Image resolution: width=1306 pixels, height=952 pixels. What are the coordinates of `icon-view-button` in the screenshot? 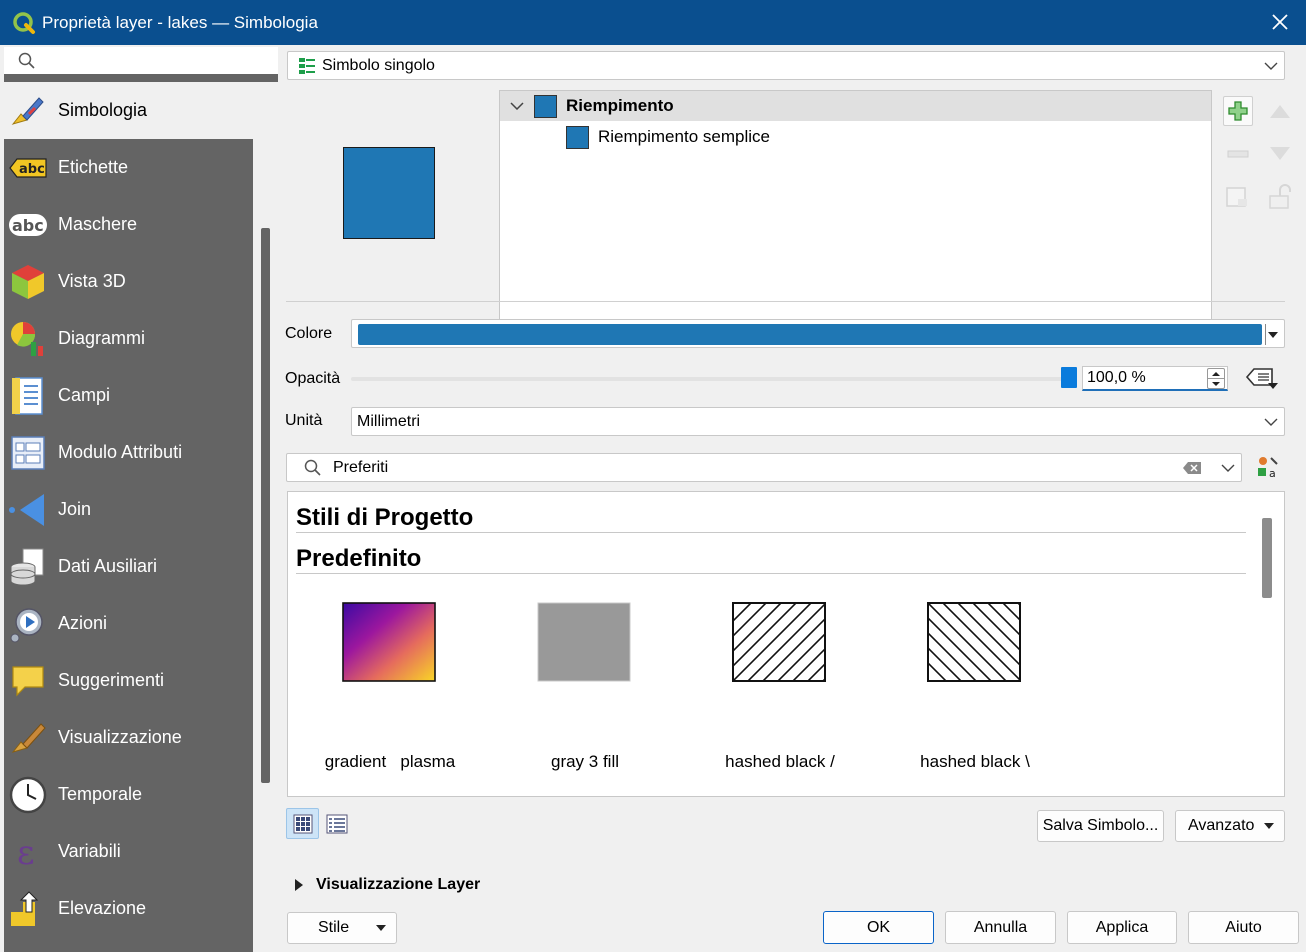 It's located at (302, 823).